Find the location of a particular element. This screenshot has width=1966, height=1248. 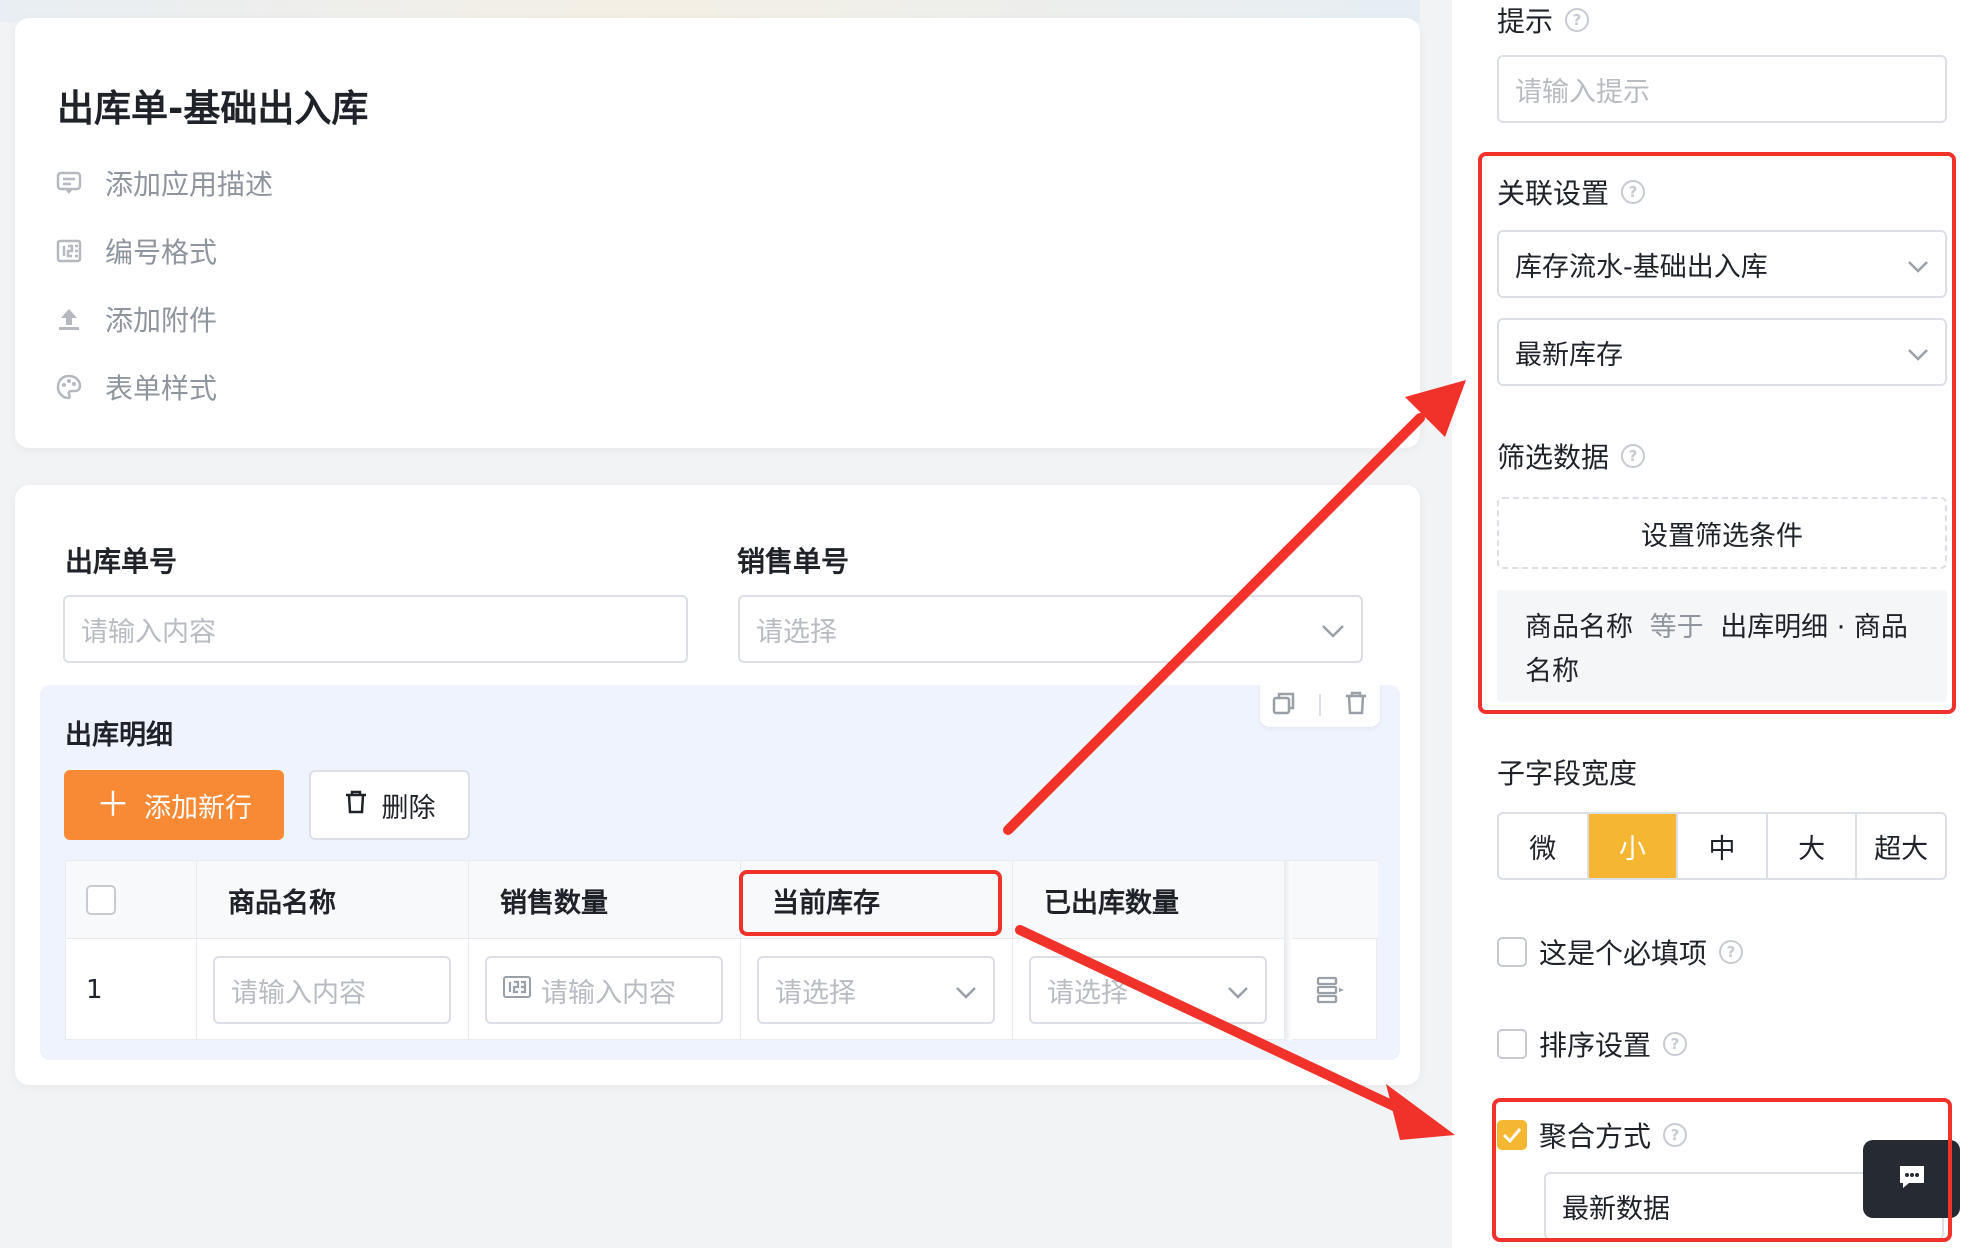

annotation-arrows is located at coordinates (1234, 760).